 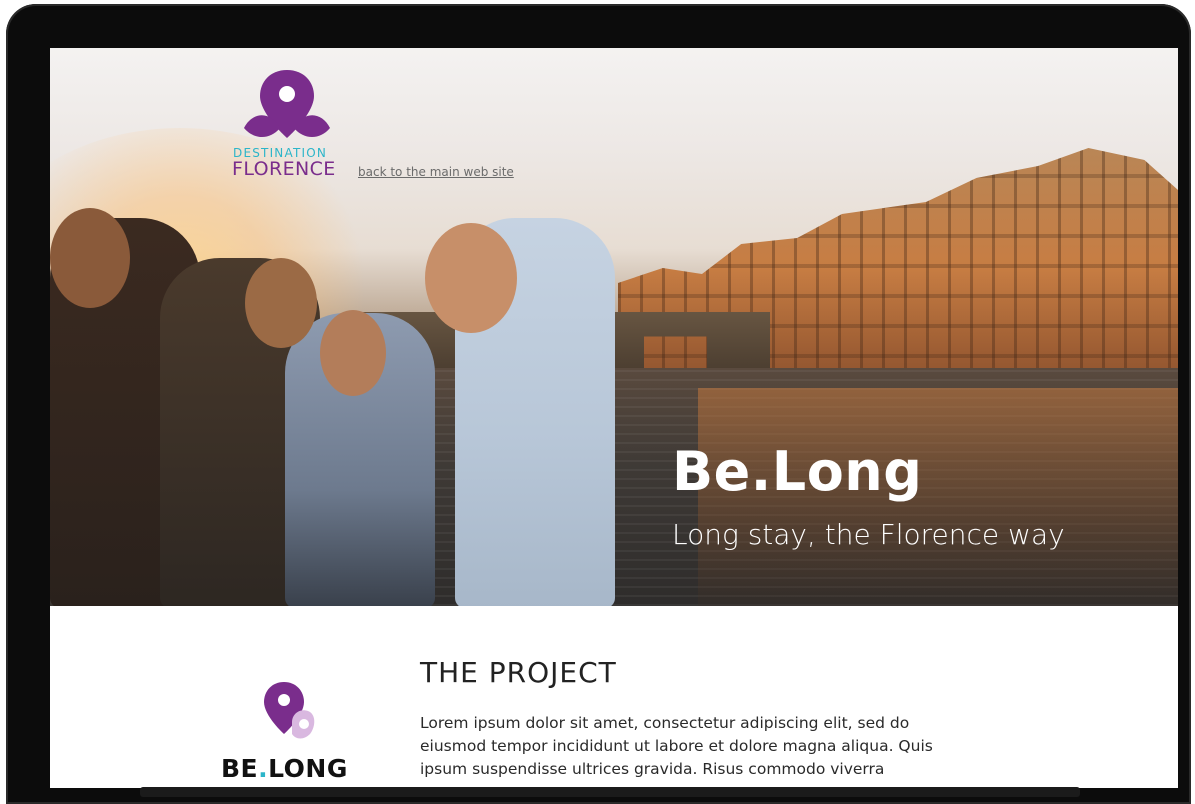 What do you see at coordinates (471, 278) in the screenshot?
I see `person-4-head` at bounding box center [471, 278].